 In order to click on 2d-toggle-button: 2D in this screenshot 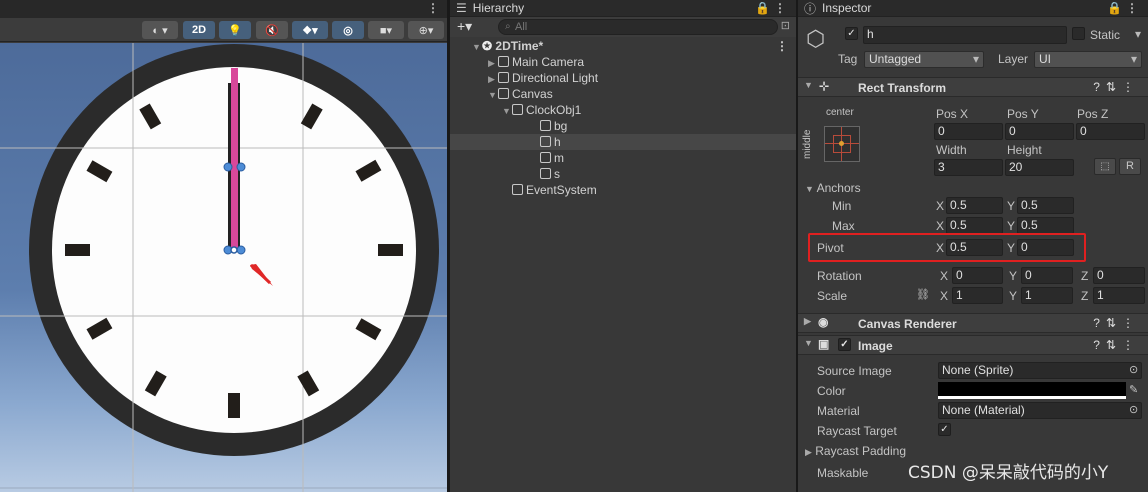, I will do `click(199, 30)`.